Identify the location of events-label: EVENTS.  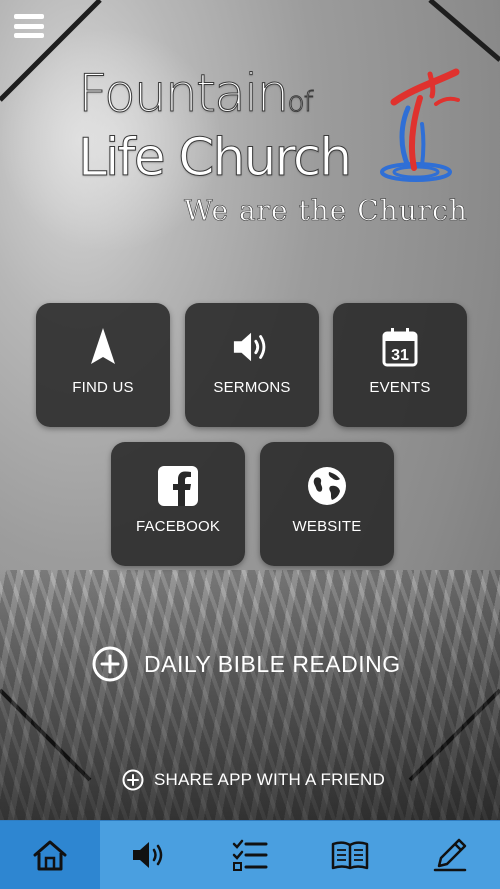
(400, 387).